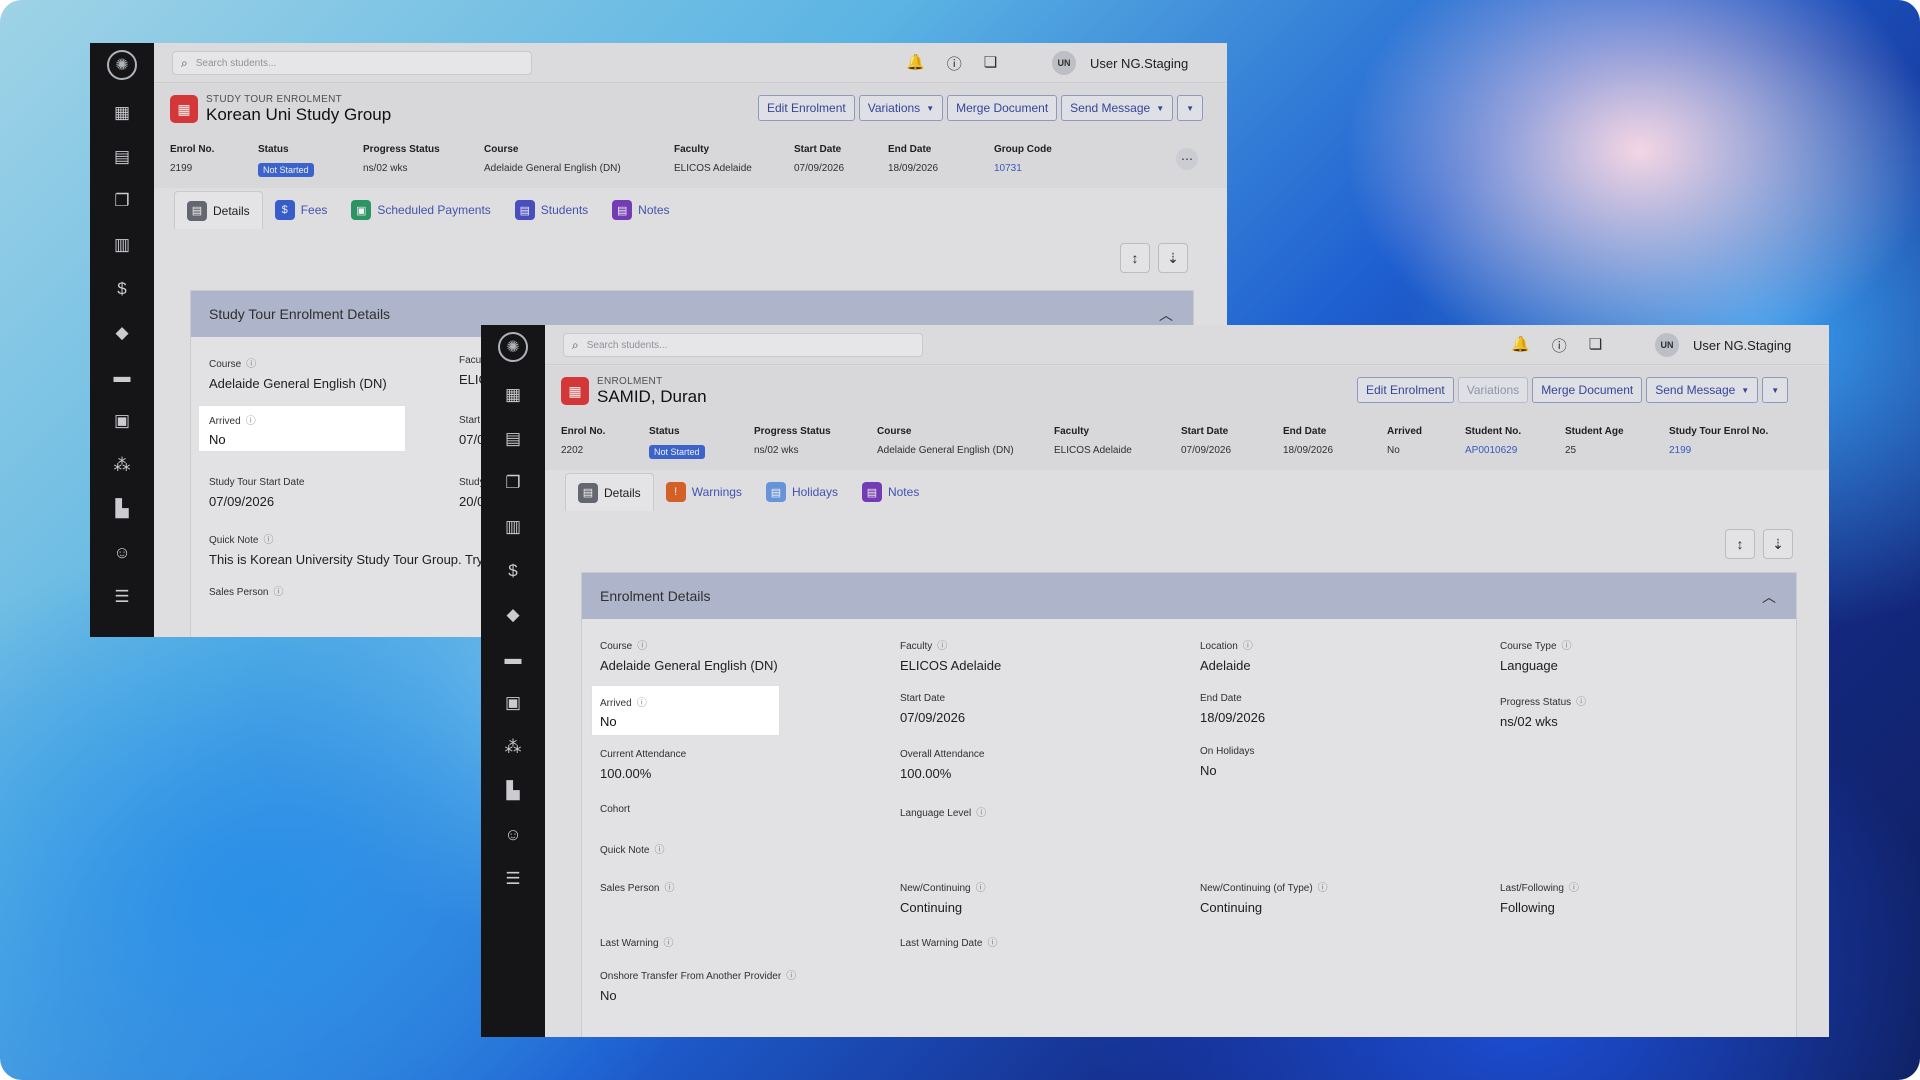  Describe the element at coordinates (1493, 450) in the screenshot. I see `student-no-link: AP0010629` at that location.